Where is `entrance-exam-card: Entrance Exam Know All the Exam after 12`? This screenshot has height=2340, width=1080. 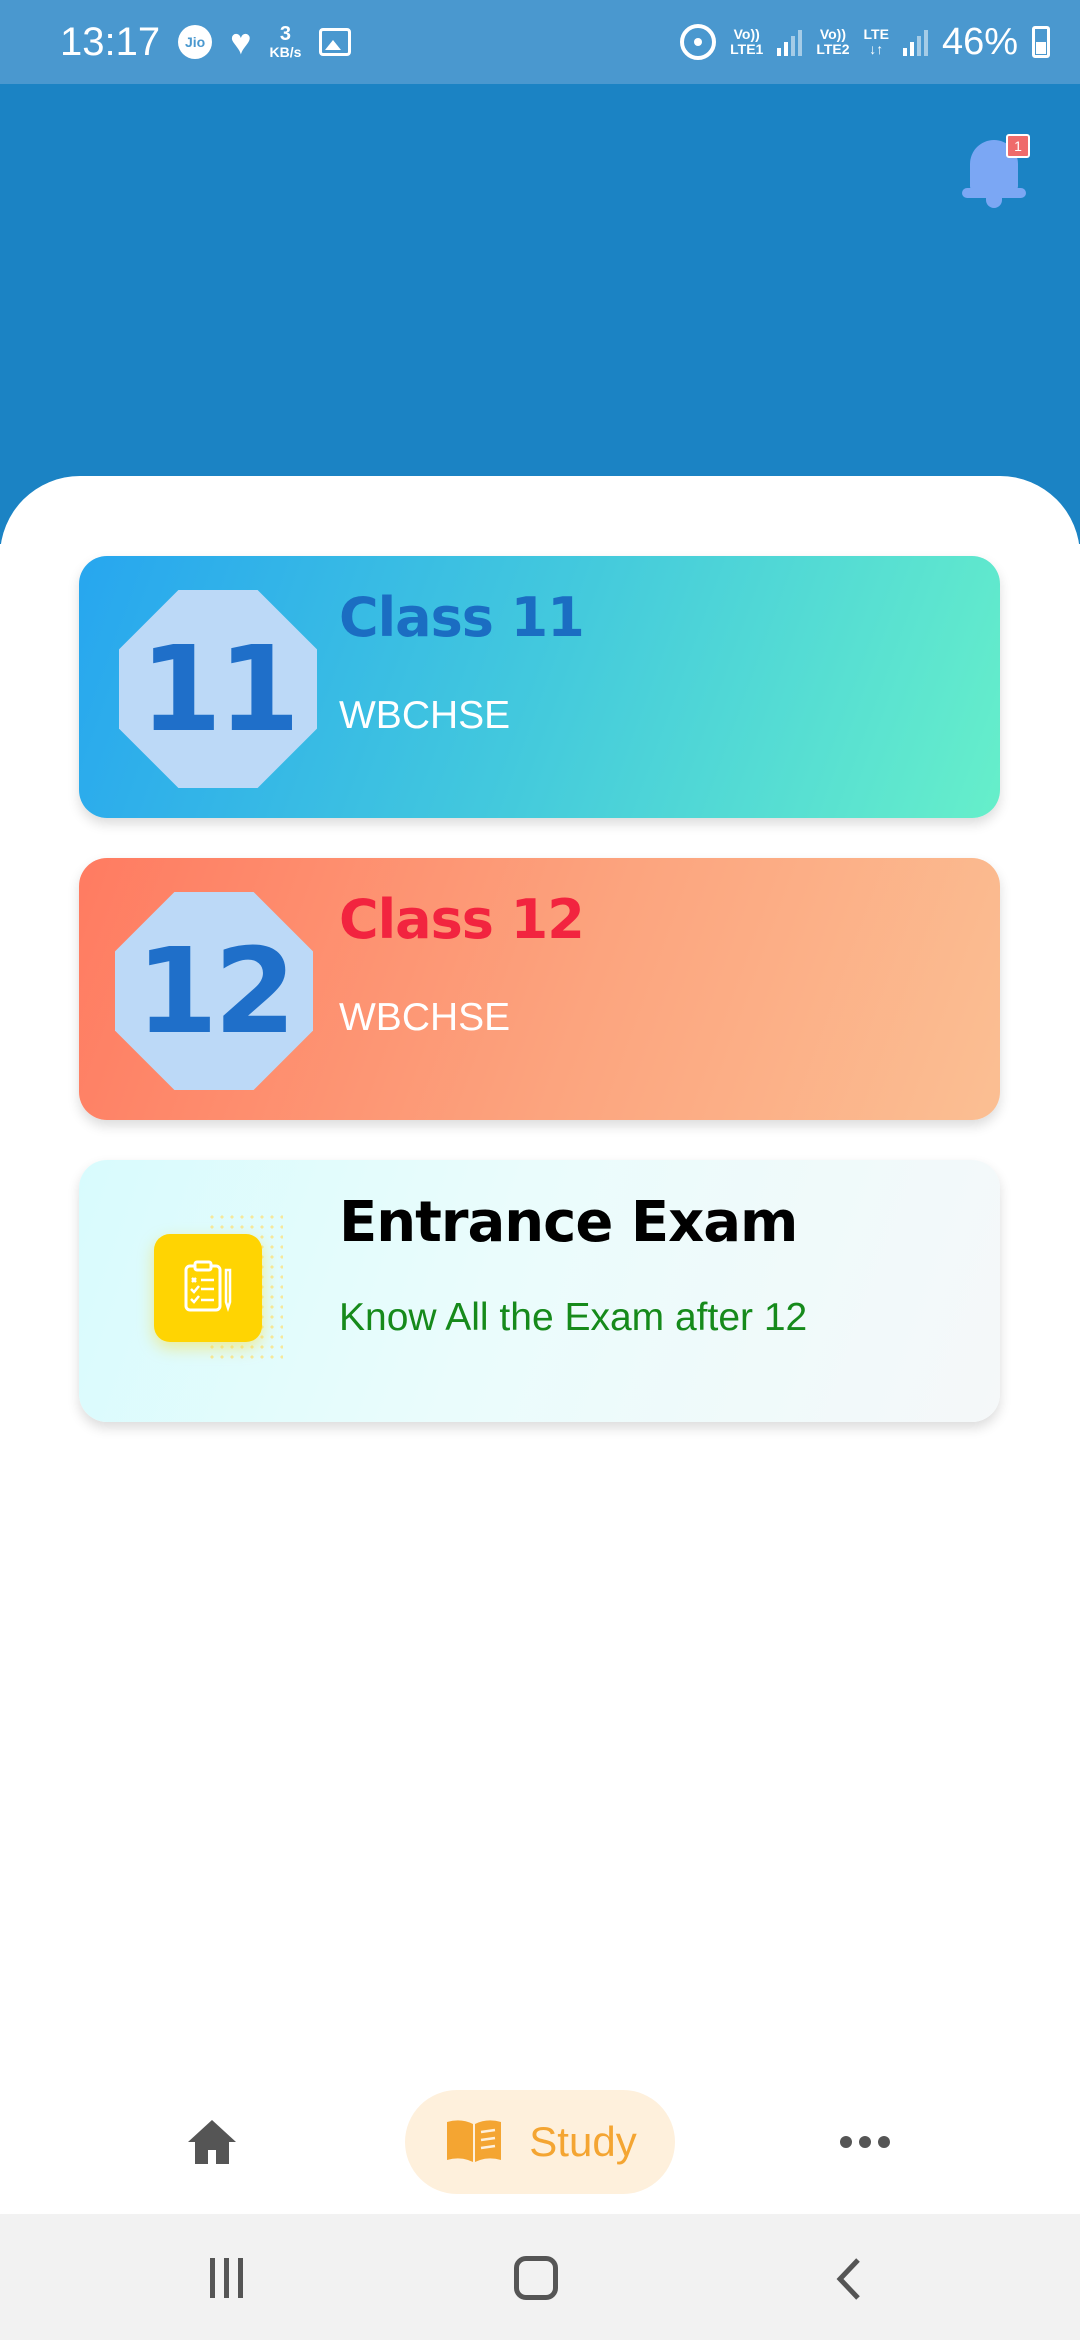
entrance-exam-card: Entrance Exam Know All the Exam after 12 is located at coordinates (539, 1291).